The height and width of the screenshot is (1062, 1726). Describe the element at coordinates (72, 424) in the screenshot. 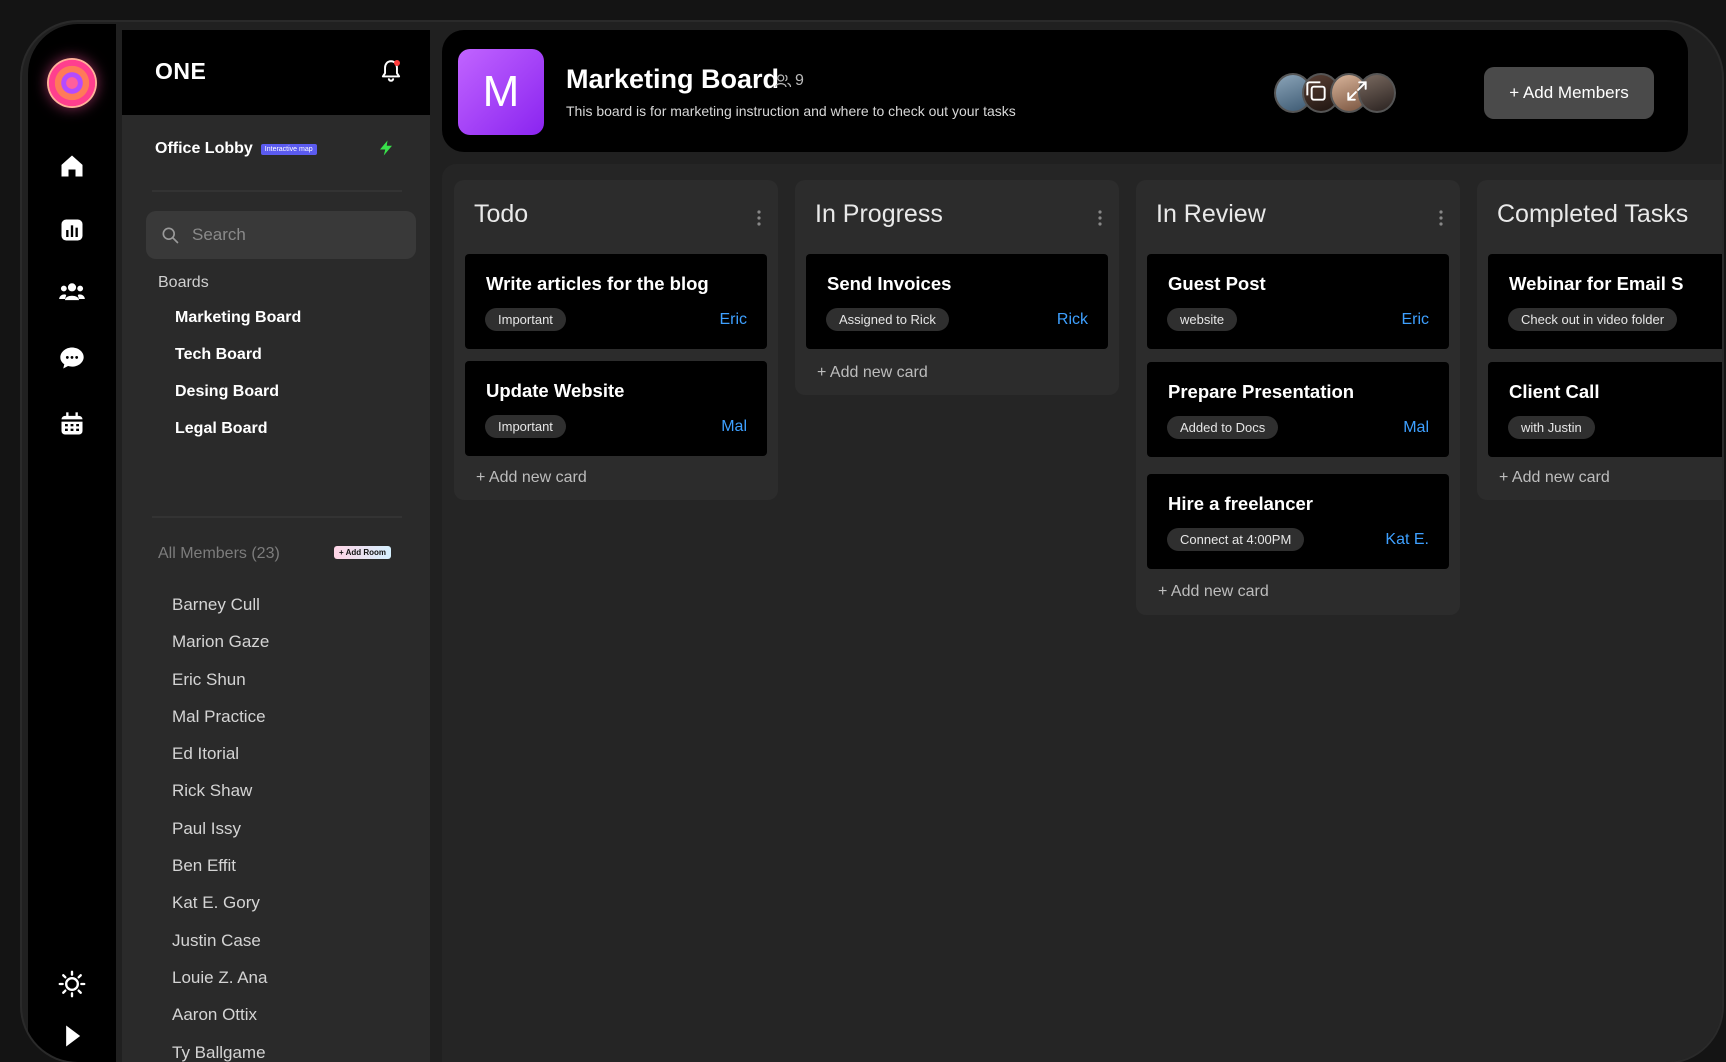

I see `calendar-icon` at that location.